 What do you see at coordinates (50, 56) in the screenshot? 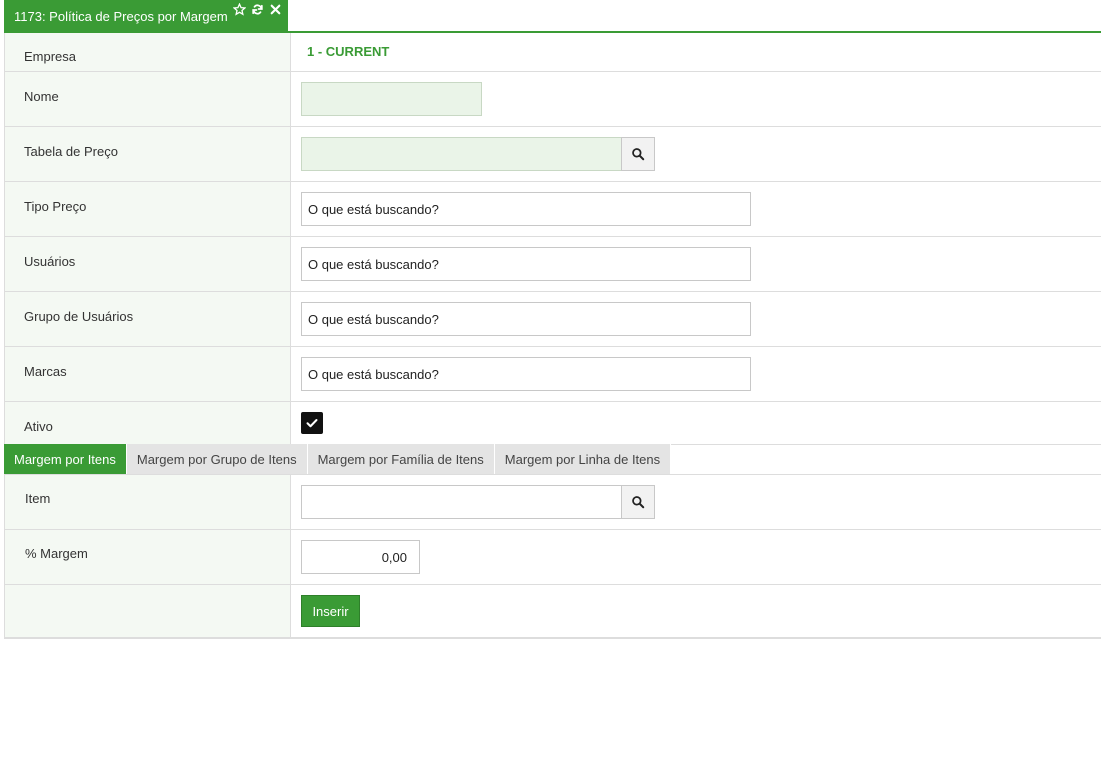
I see `empresa-label: Empresa` at bounding box center [50, 56].